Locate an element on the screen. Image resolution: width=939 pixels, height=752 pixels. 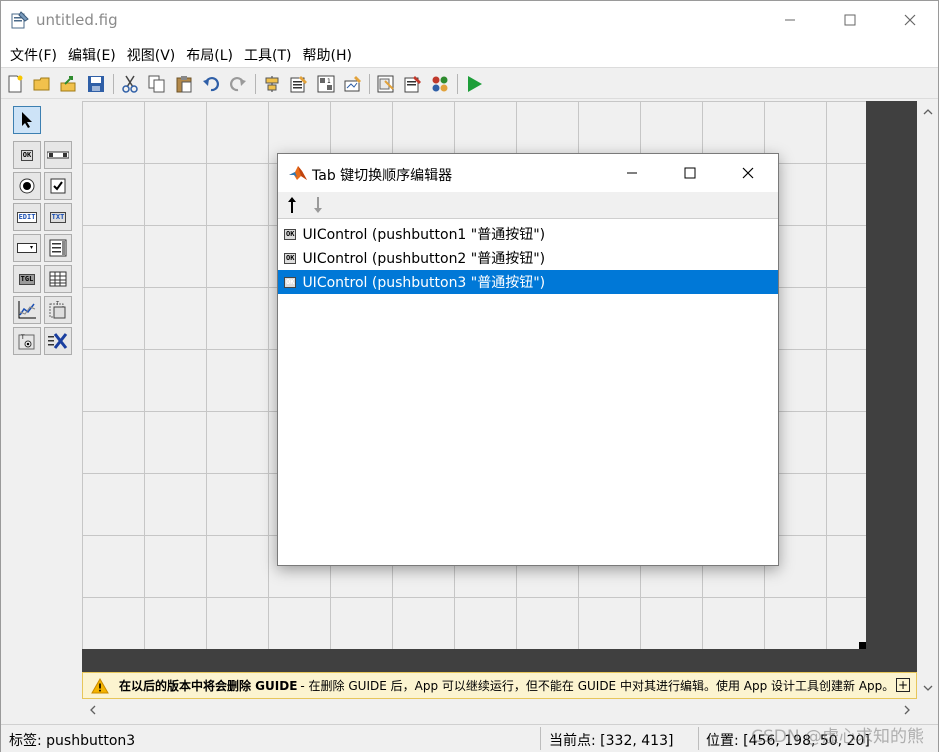
arrow-down-icon is located at coordinates (318, 205).